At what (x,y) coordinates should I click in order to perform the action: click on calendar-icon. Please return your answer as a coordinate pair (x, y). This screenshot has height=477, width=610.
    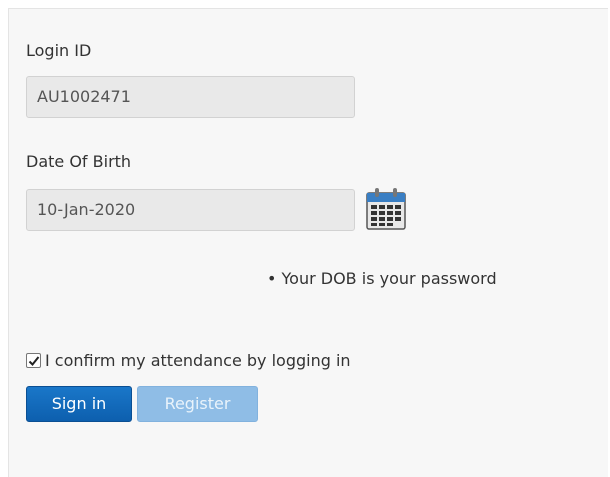
    Looking at the image, I should click on (386, 209).